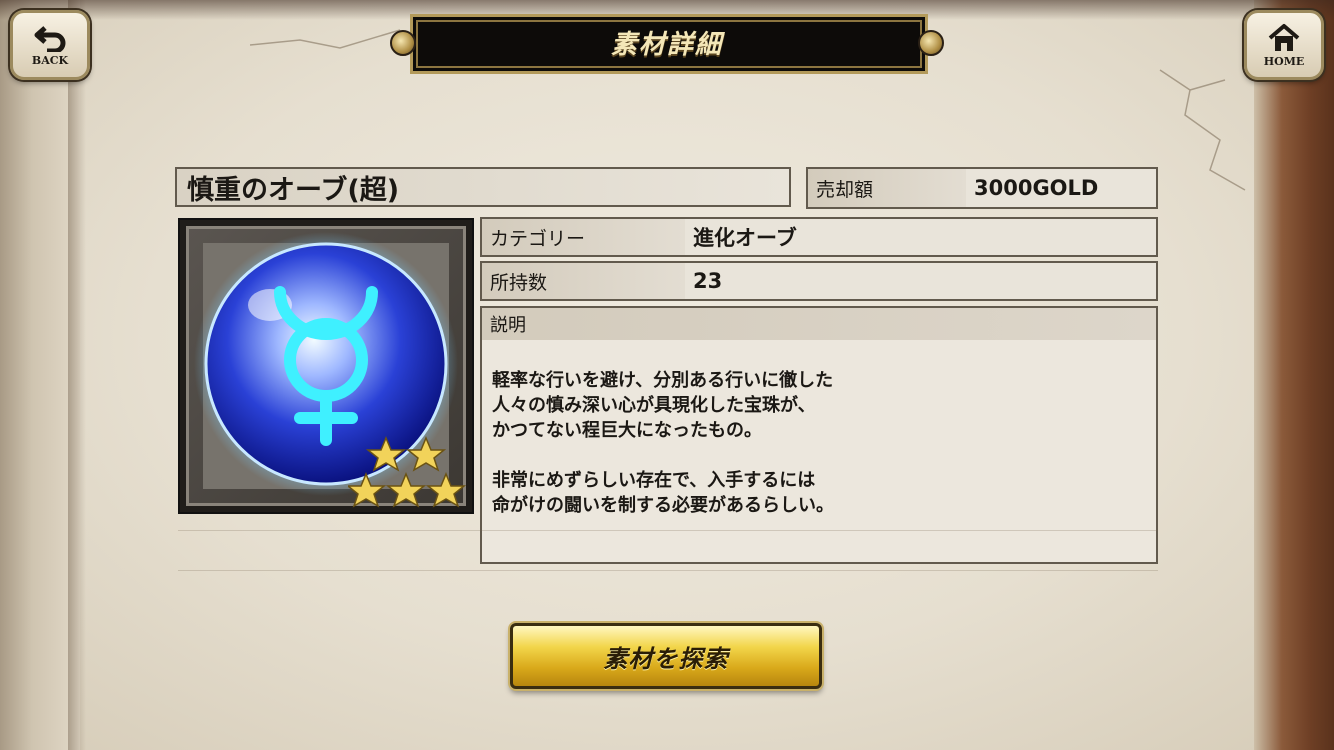 The image size is (1334, 750). What do you see at coordinates (77, 375) in the screenshot?
I see `book-spine-shadow` at bounding box center [77, 375].